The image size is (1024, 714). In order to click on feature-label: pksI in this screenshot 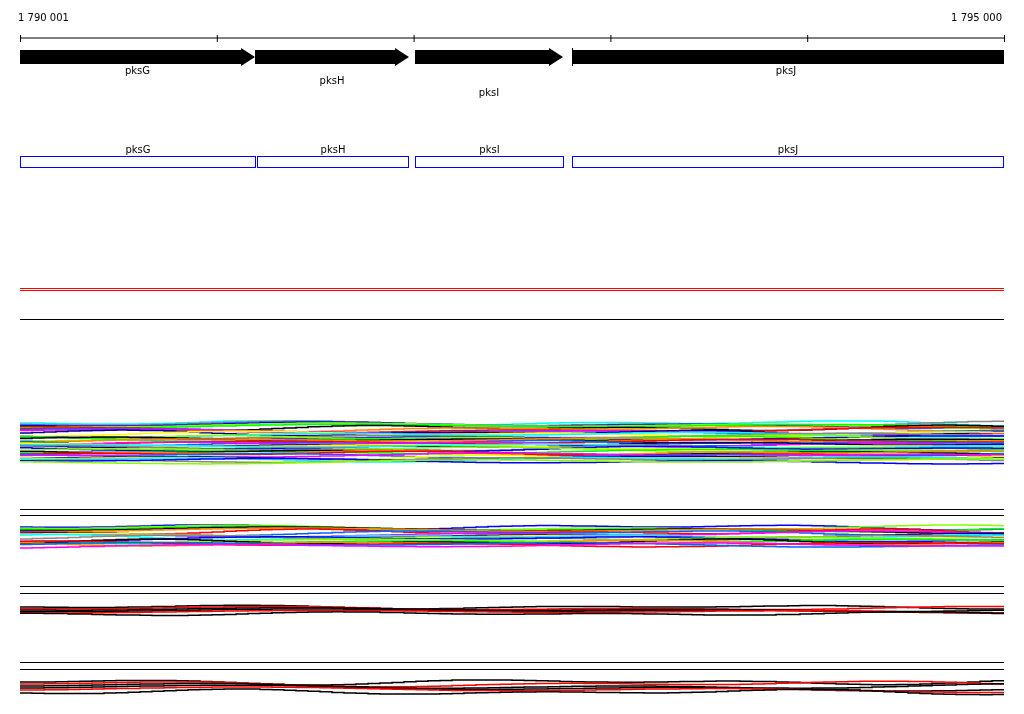, I will do `click(489, 150)`.